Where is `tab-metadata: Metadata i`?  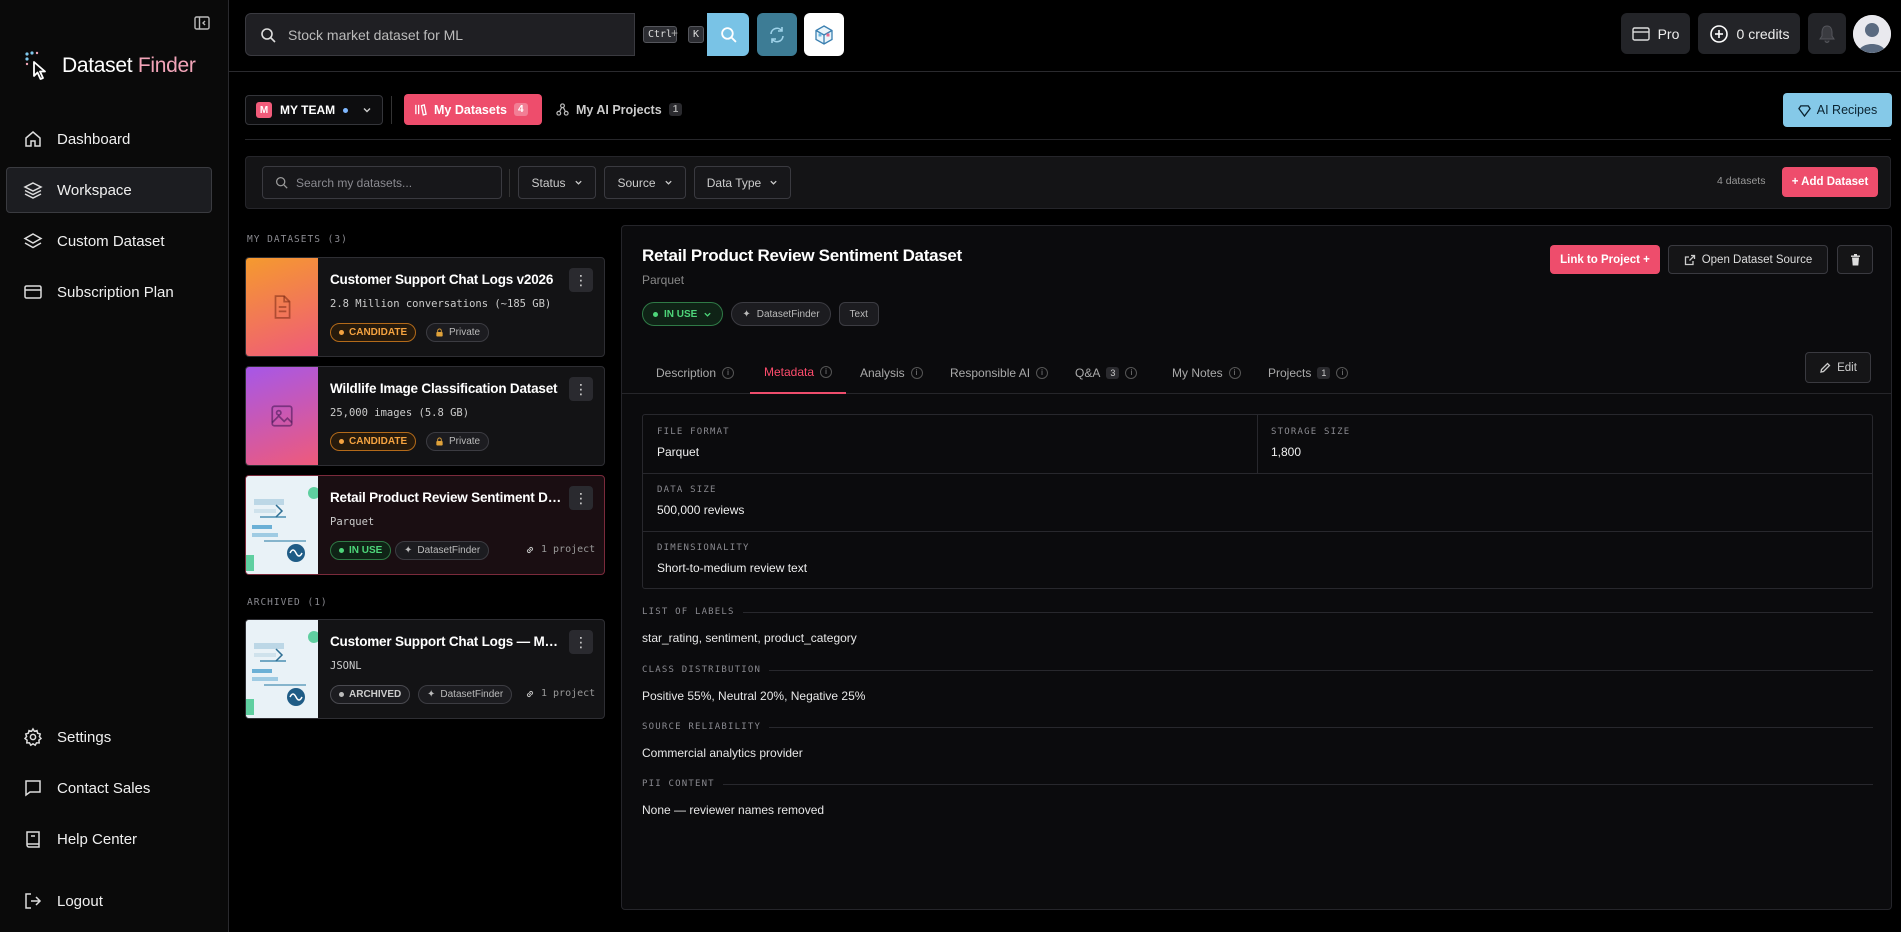 tab-metadata: Metadata i is located at coordinates (798, 372).